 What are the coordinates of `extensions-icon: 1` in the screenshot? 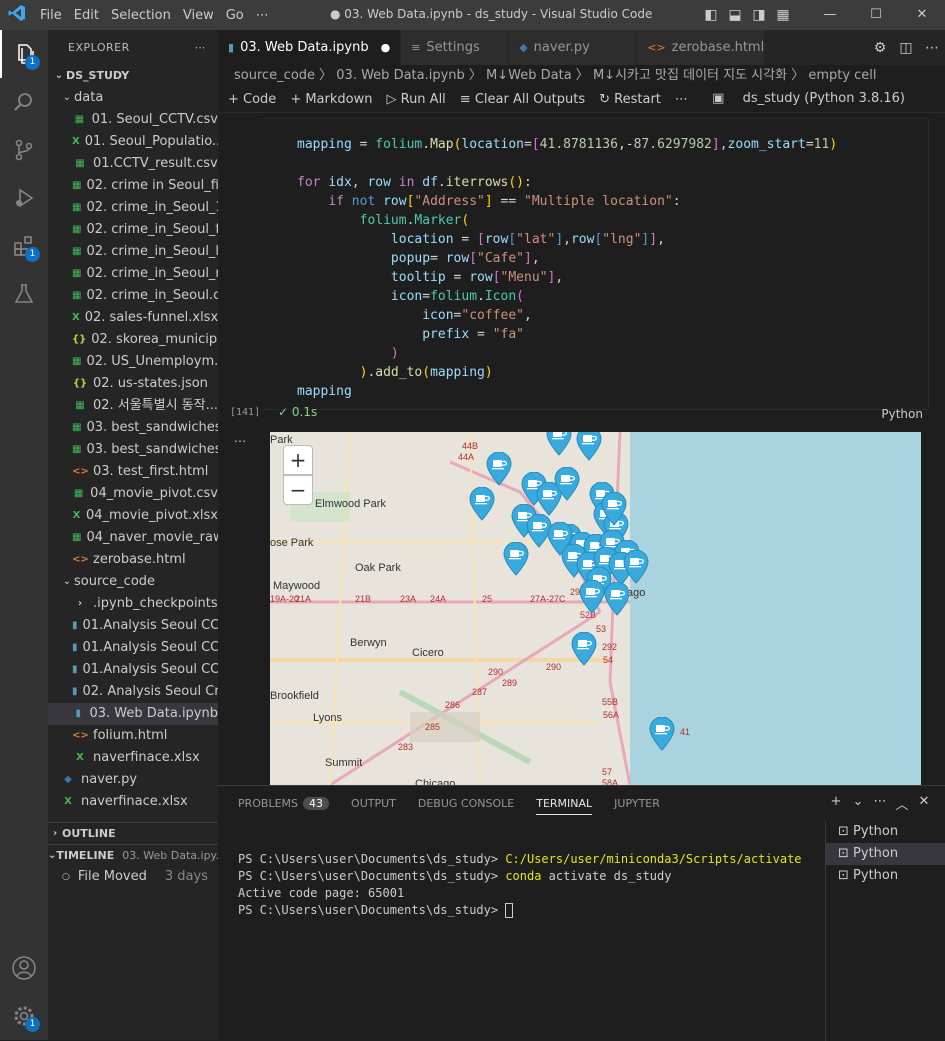 It's located at (24, 246).